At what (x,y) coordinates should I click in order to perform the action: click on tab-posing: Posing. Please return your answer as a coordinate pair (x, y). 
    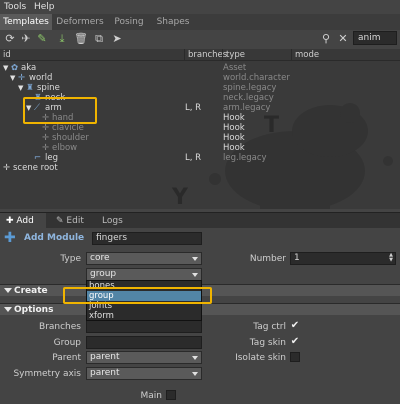
    Looking at the image, I should click on (129, 22).